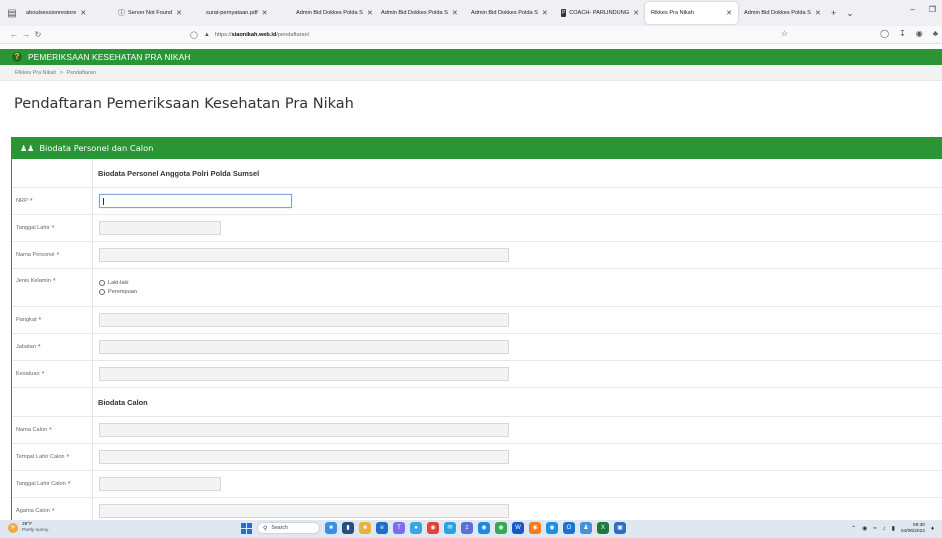 The height and width of the screenshot is (538, 942). I want to click on tempat-lahir-calon-label: Tempat Lahir Calon *, so click(52, 457).